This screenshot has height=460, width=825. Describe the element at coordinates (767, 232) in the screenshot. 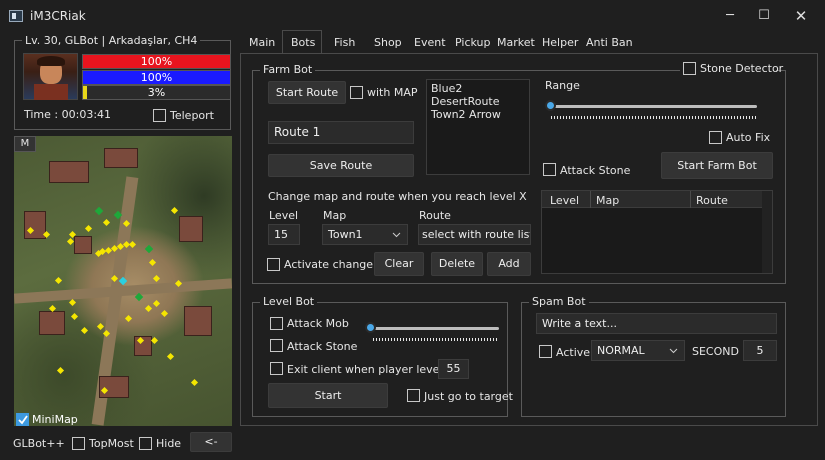

I see `table-scrollbar` at that location.